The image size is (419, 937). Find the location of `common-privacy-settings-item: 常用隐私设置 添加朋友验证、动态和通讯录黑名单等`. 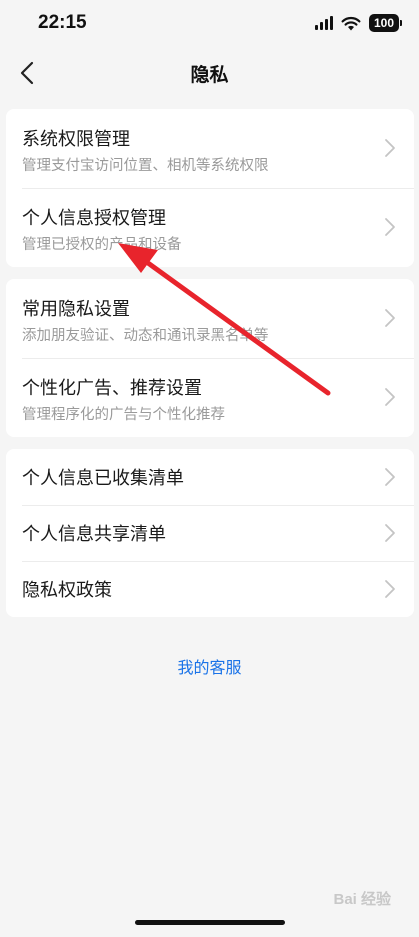

common-privacy-settings-item: 常用隐私设置 添加朋友验证、动态和通讯录黑名单等 is located at coordinates (210, 318).